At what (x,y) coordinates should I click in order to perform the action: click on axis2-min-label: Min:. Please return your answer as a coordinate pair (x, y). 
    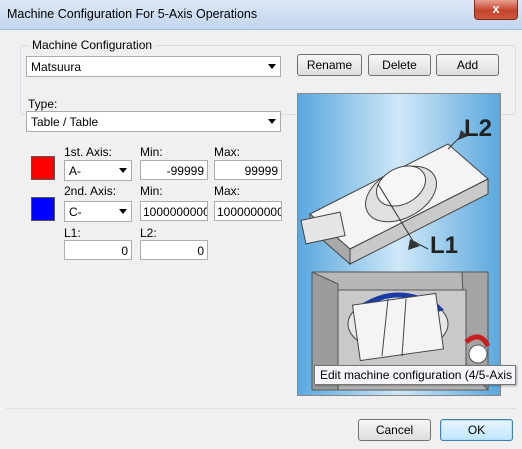
    Looking at the image, I should click on (151, 191).